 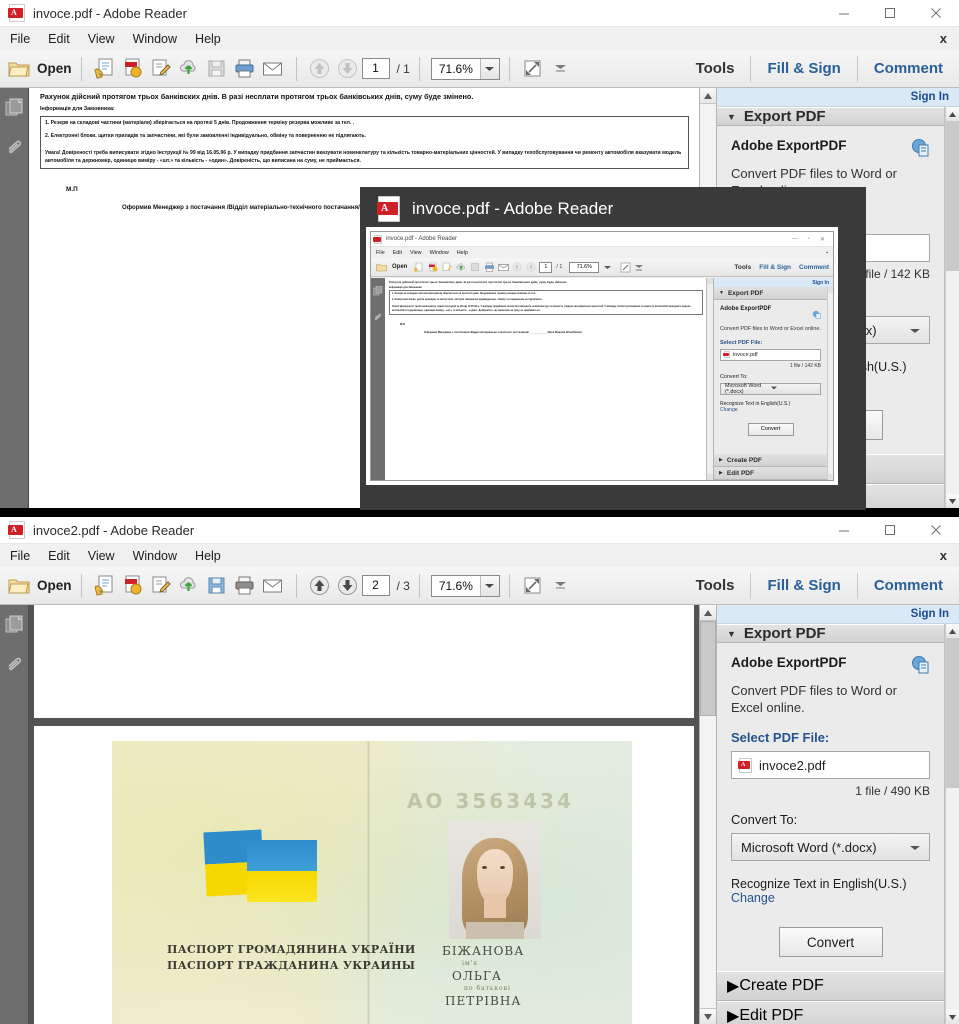 What do you see at coordinates (546, 267) in the screenshot?
I see `mini-page-number-input: 1` at bounding box center [546, 267].